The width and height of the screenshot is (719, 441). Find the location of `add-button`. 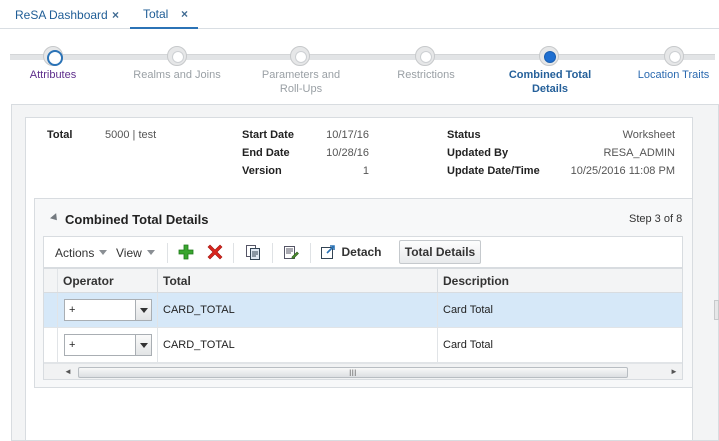

add-button is located at coordinates (186, 252).